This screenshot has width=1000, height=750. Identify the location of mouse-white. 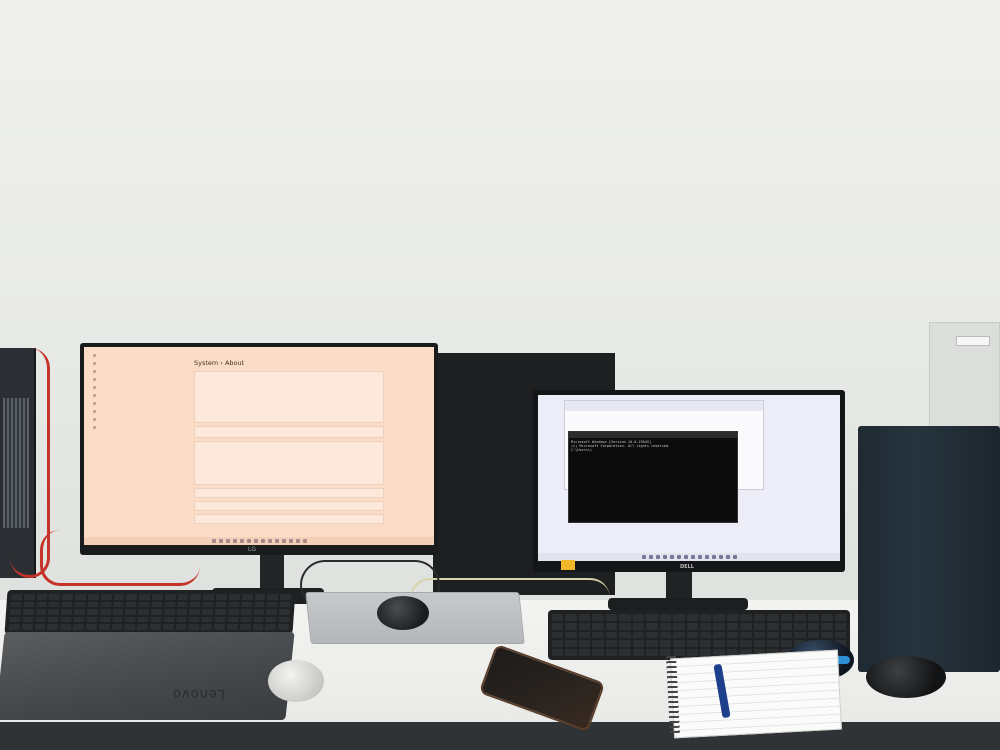
(296, 681).